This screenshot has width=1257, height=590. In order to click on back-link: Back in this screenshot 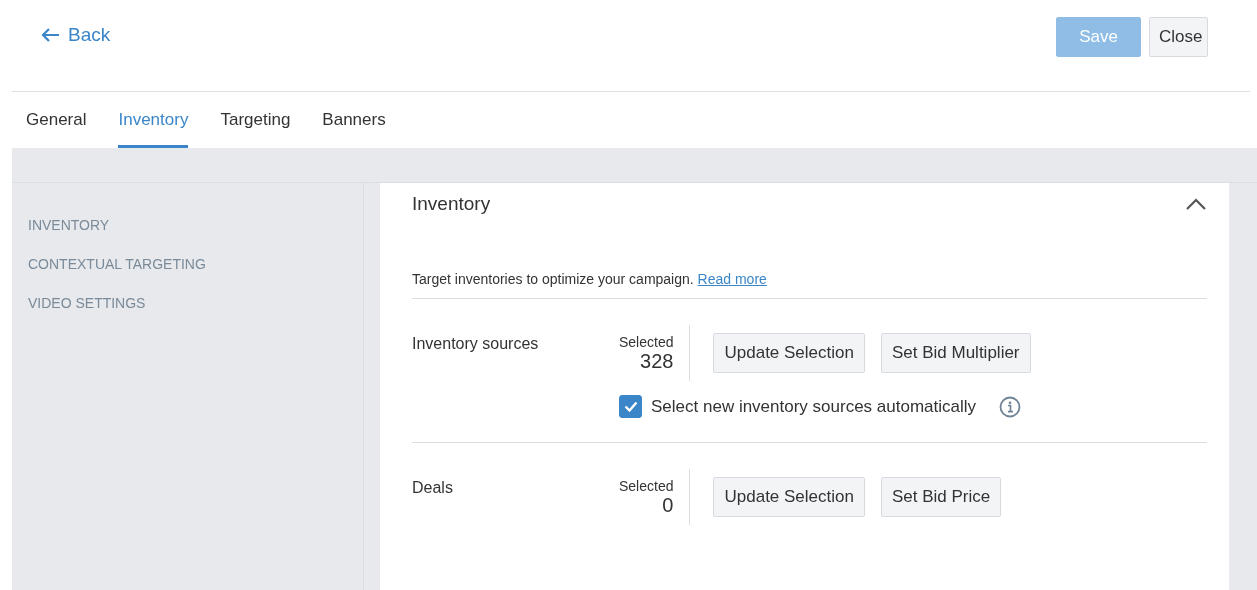, I will do `click(75, 35)`.